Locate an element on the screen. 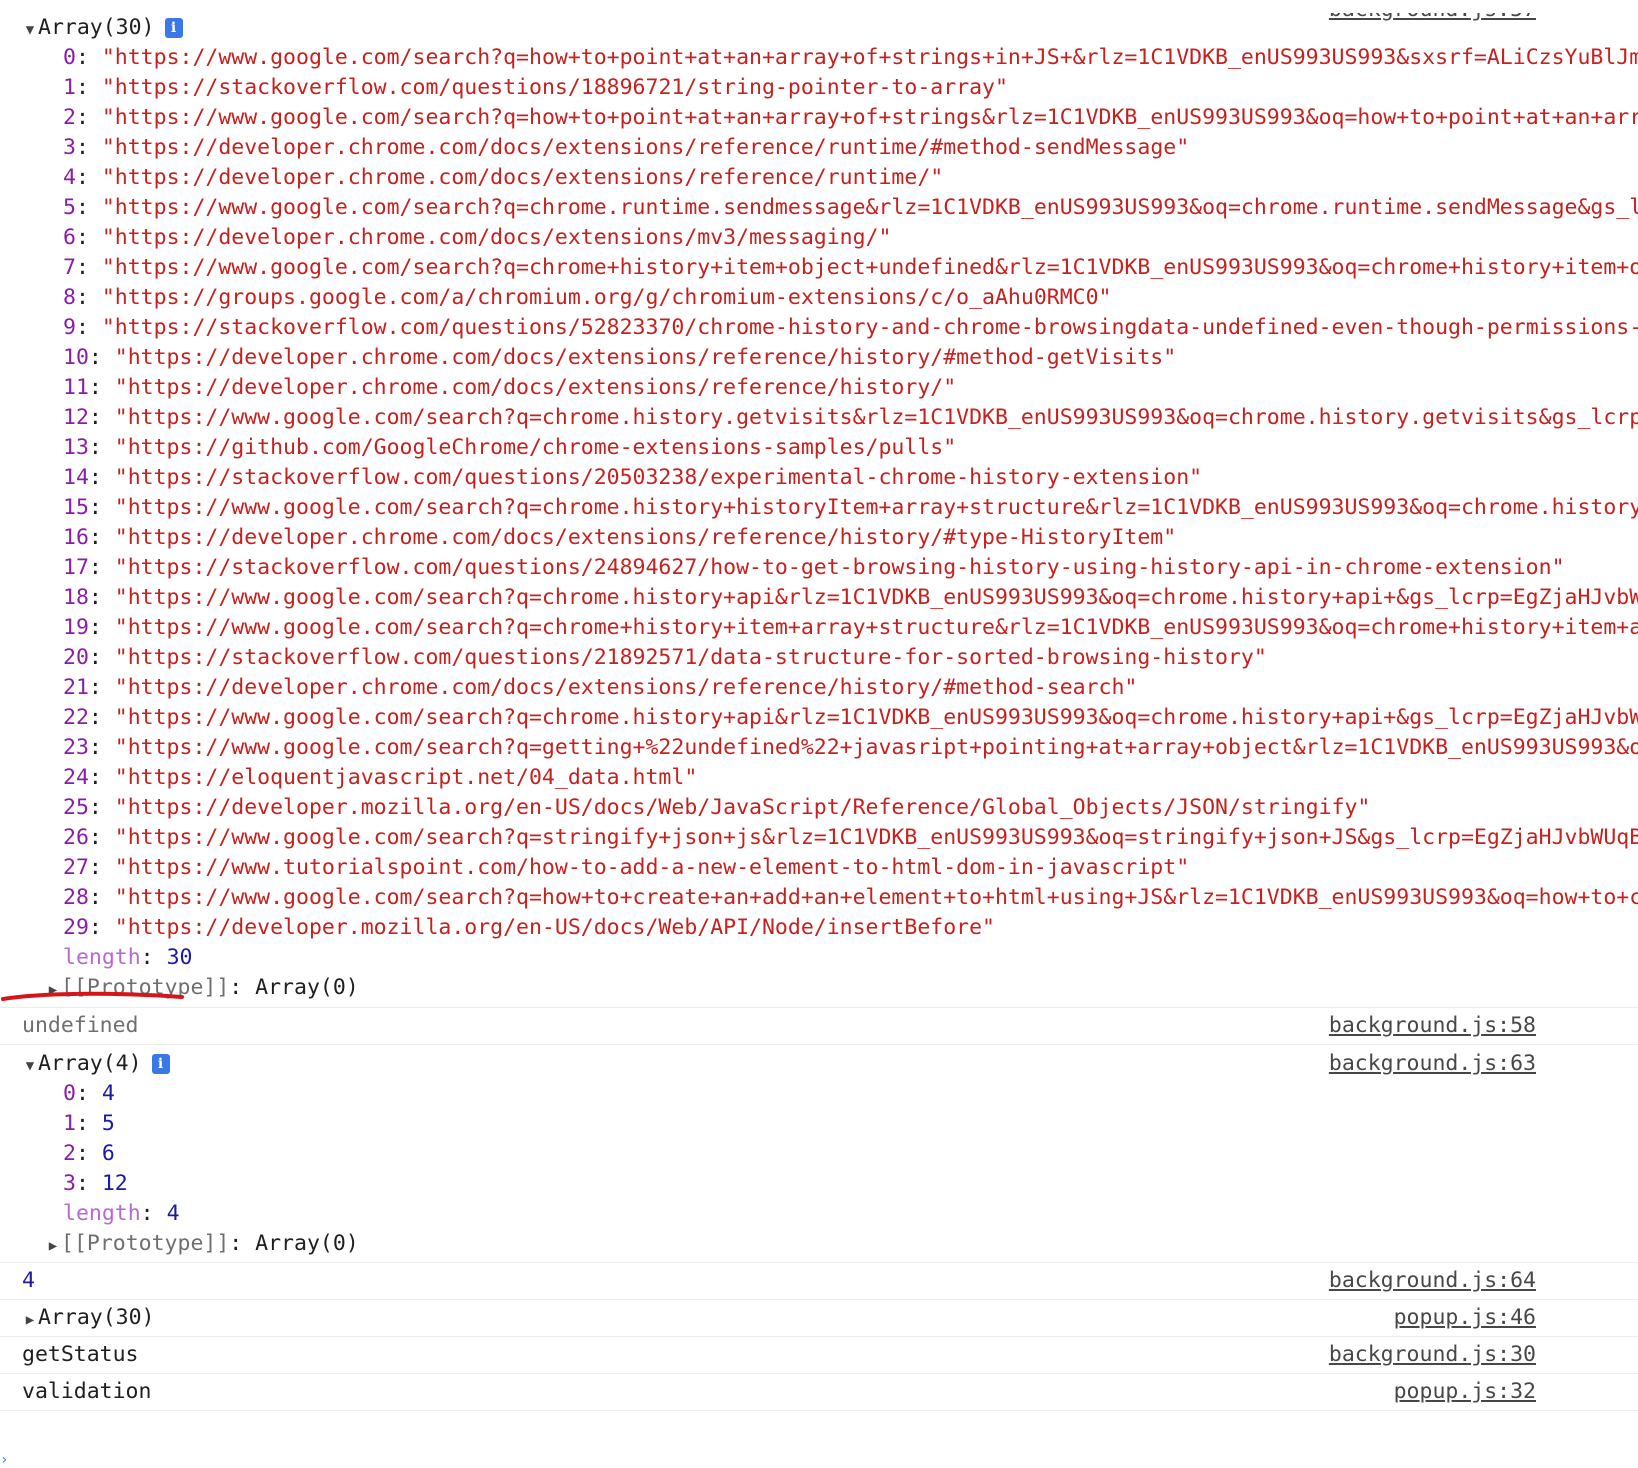  entry-index: 1 is located at coordinates (69, 87).